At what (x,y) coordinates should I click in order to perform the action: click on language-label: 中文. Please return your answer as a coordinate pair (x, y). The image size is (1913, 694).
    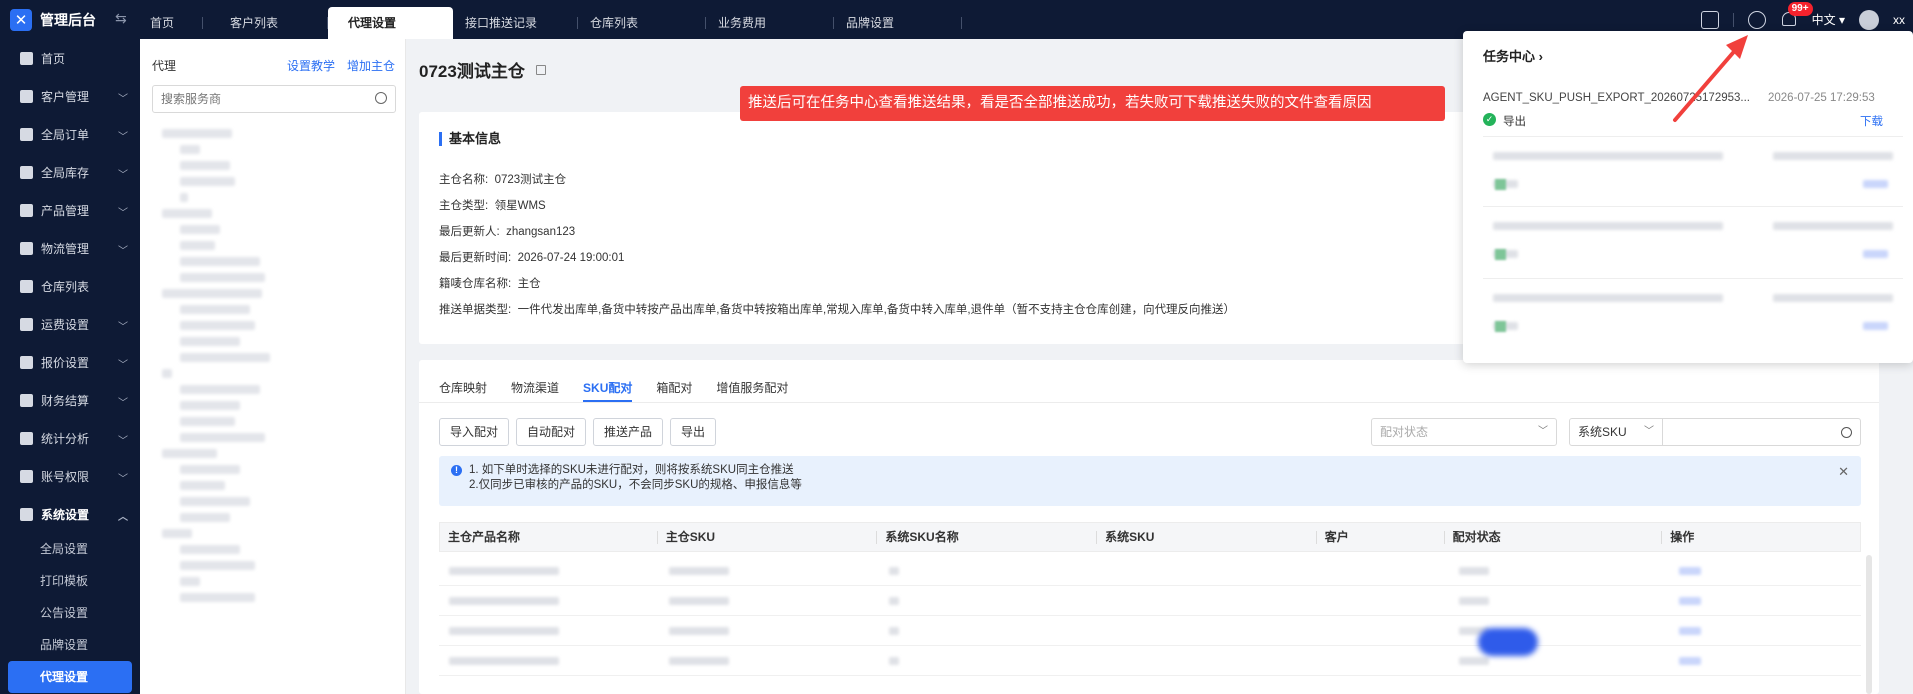
    Looking at the image, I should click on (1823, 20).